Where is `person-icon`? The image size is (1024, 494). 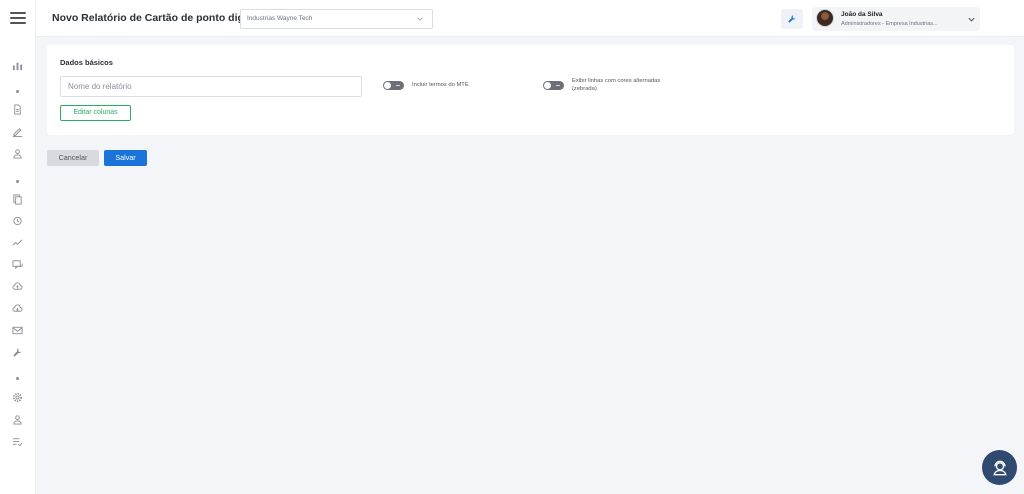 person-icon is located at coordinates (17, 419).